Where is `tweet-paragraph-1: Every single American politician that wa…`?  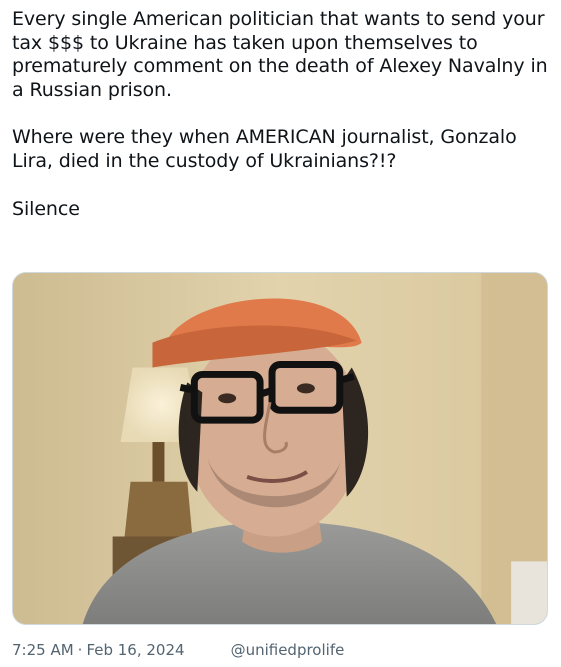 tweet-paragraph-1: Every single American politician that wa… is located at coordinates (280, 54).